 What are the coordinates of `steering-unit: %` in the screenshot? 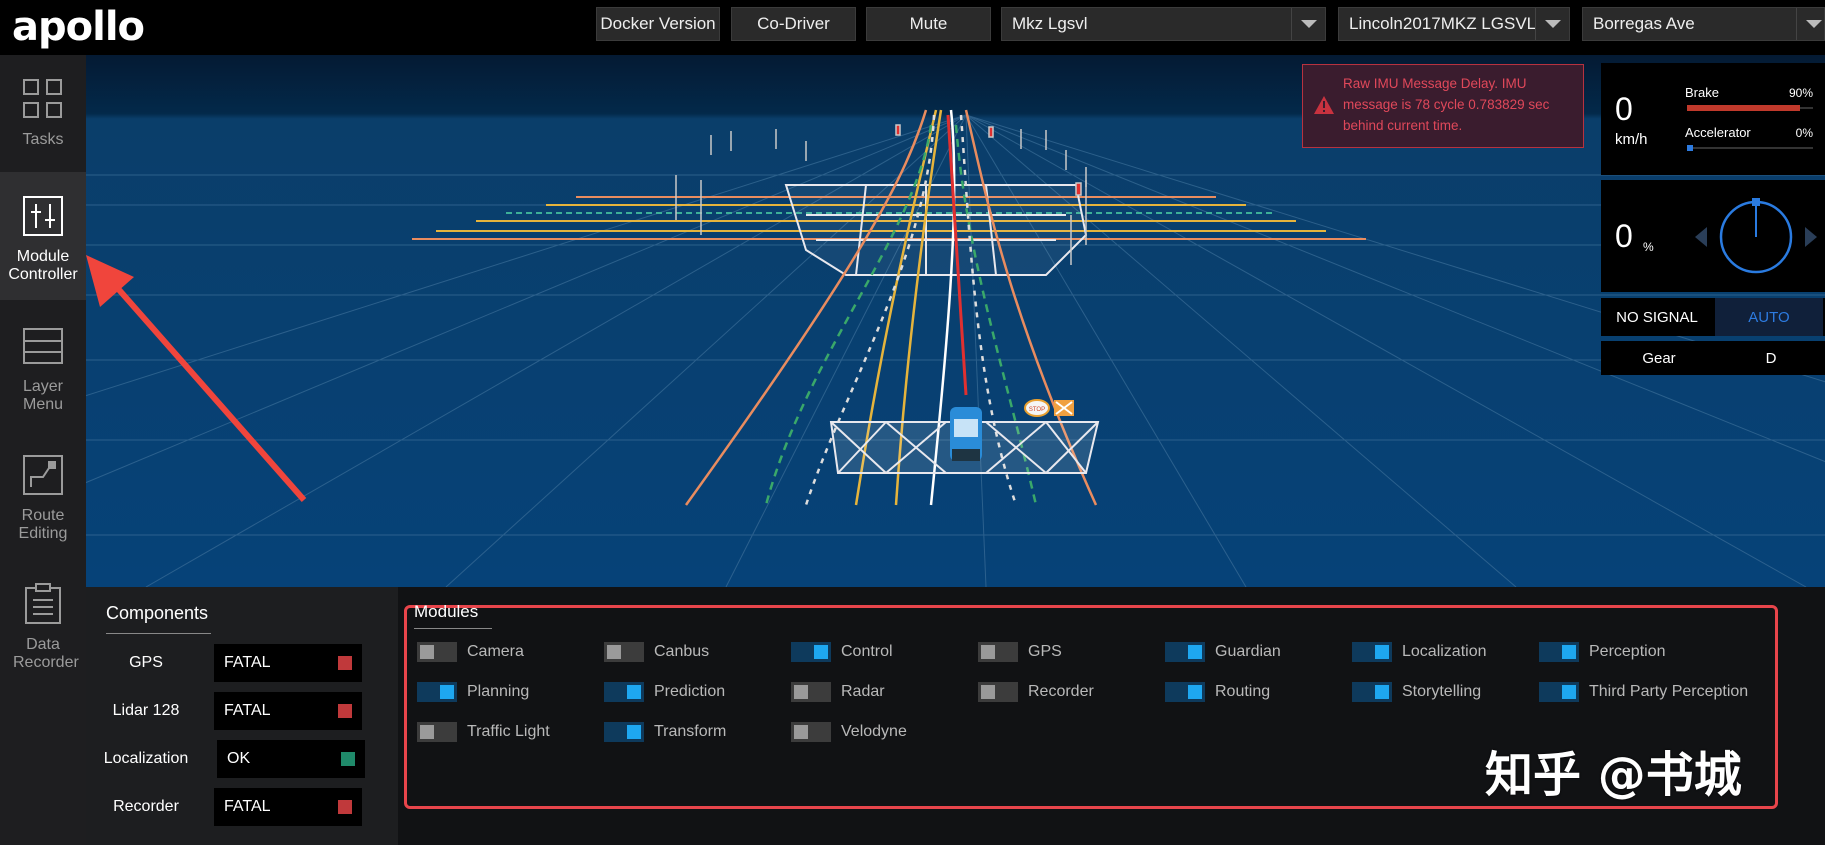 It's located at (1648, 247).